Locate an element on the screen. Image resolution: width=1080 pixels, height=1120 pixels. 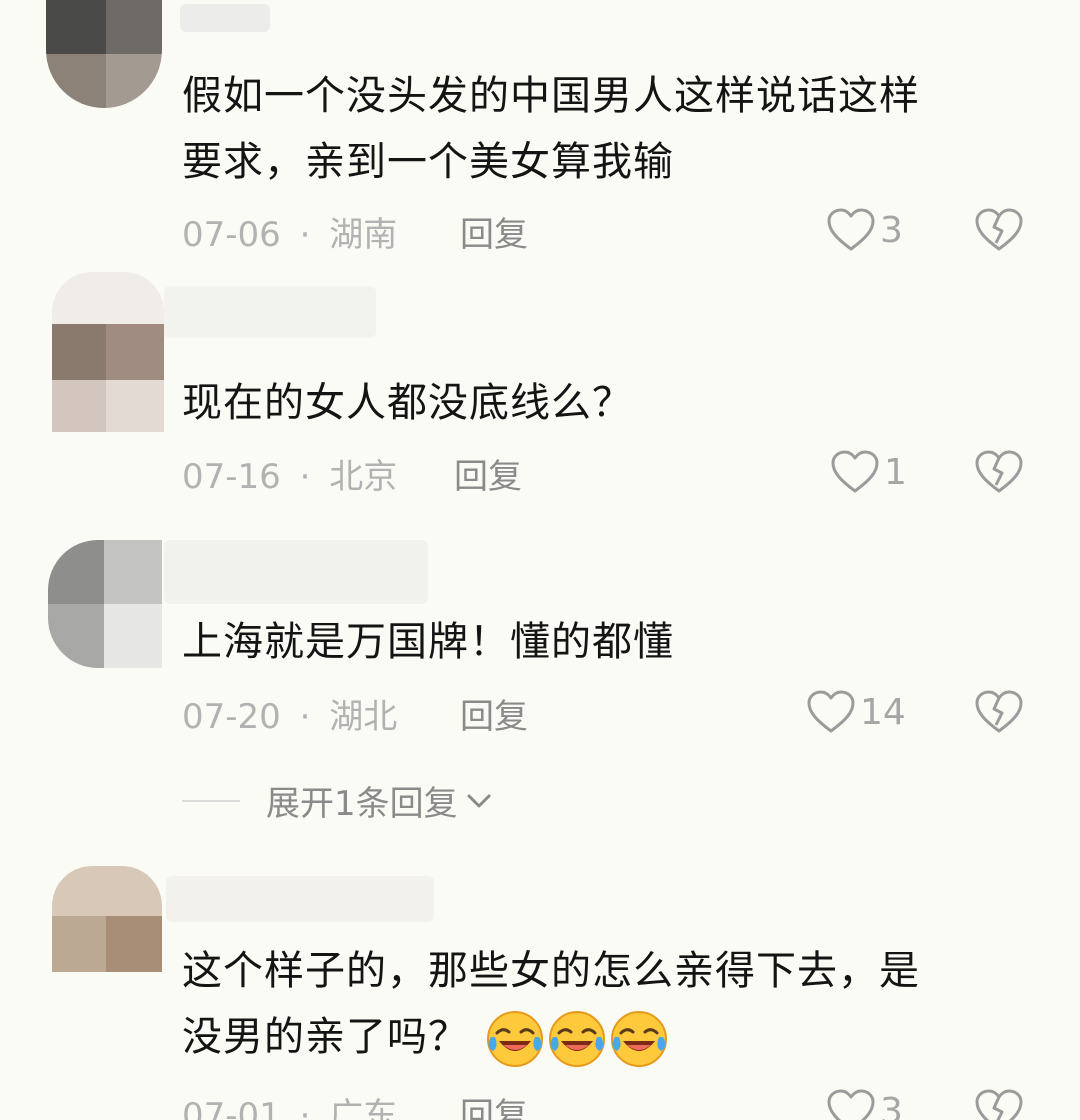
comment-meta: 07-16 · 北京 回复 is located at coordinates (352, 473).